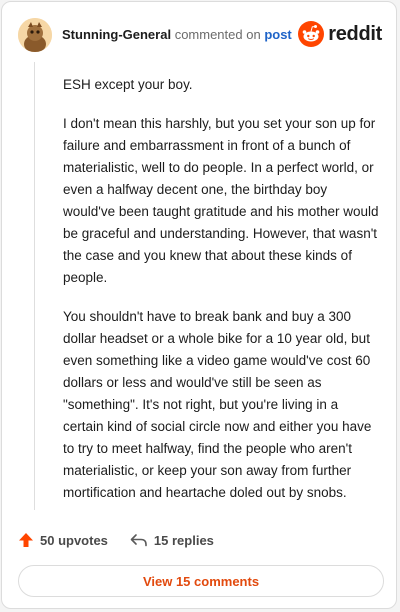  I want to click on reply-count: 15 replies, so click(183, 540).